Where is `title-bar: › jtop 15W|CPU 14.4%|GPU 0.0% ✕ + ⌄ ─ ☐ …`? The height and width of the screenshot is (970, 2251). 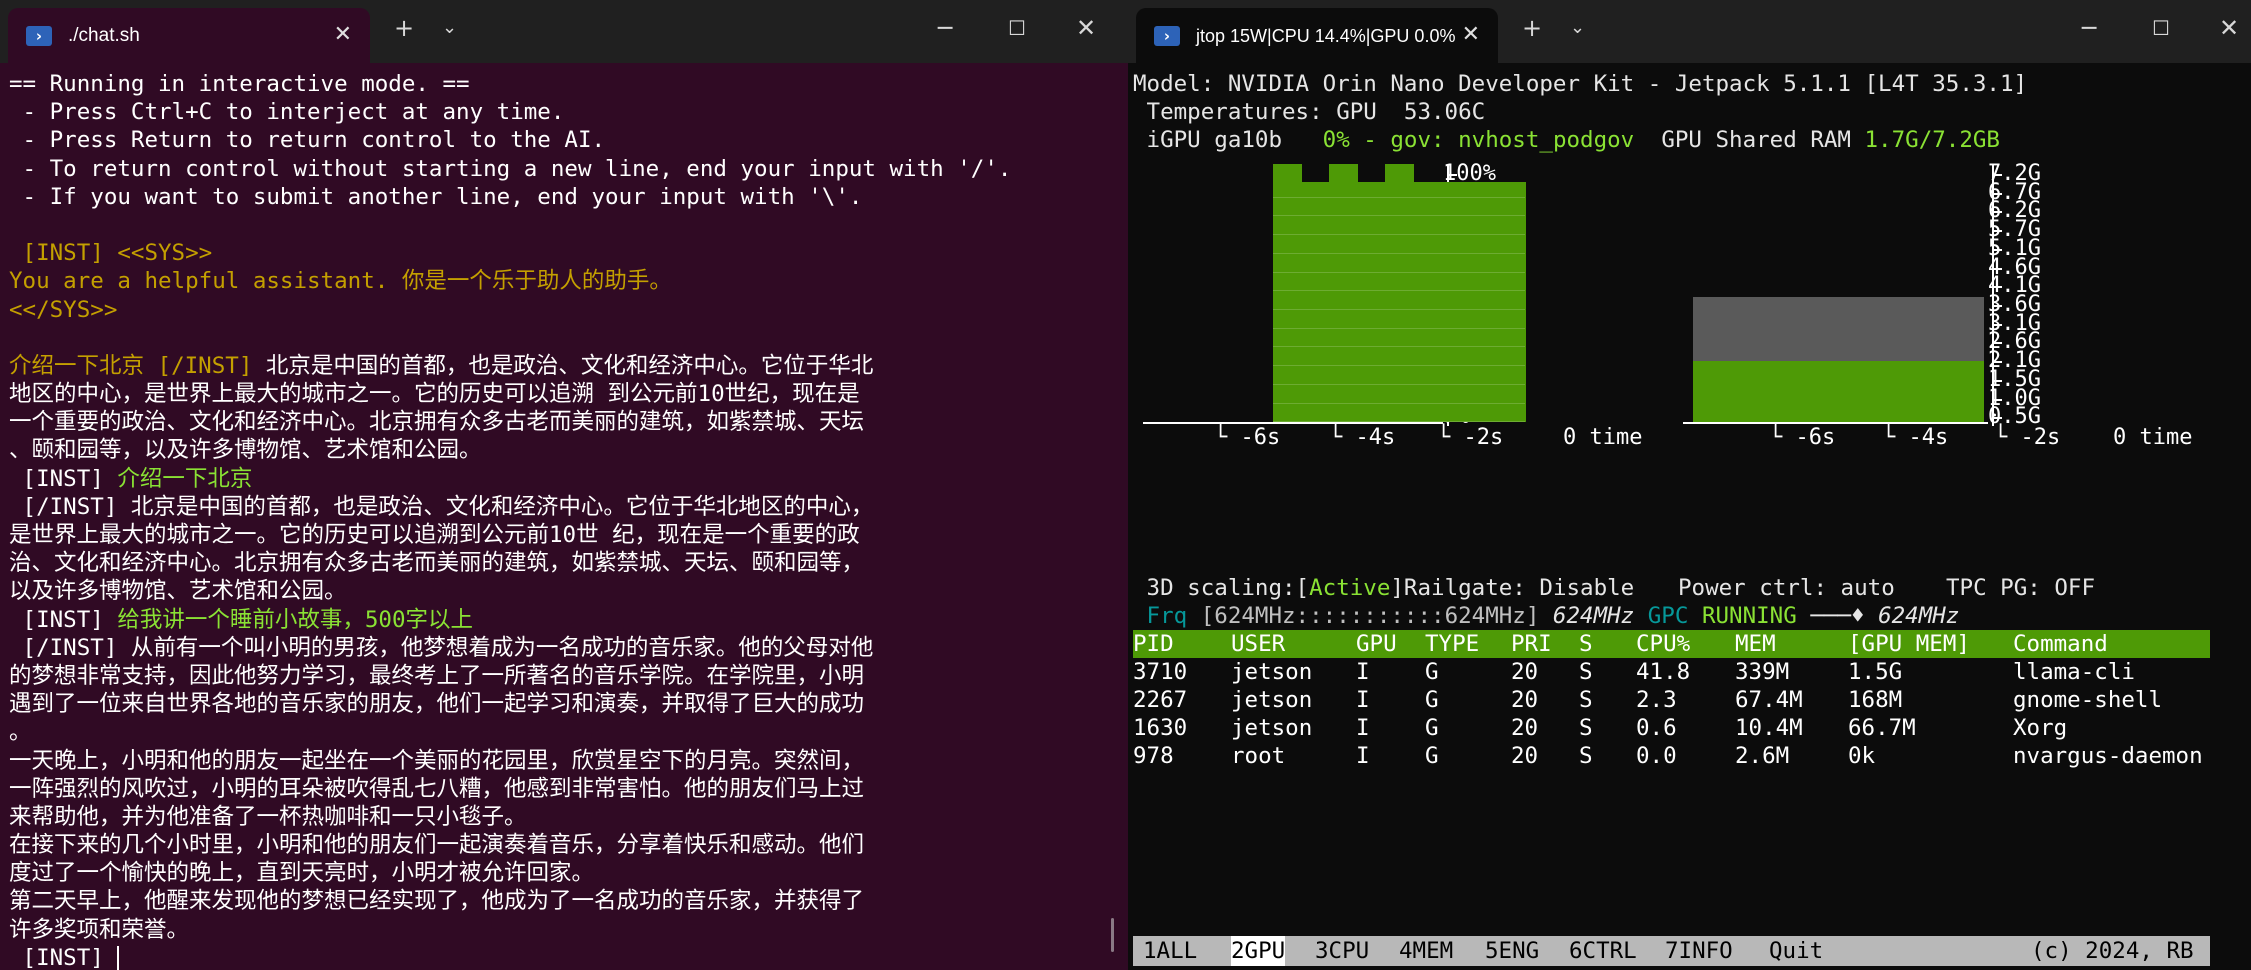
title-bar: › jtop 15W|CPU 14.4%|GPU 0.0% ✕ + ⌄ ─ ☐ … is located at coordinates (1689, 31).